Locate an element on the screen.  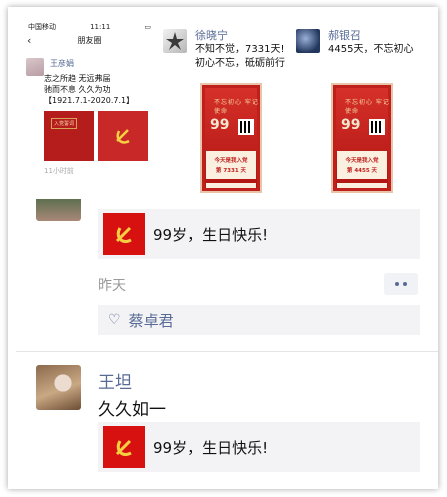
post-images: 入党誓词 is located at coordinates (97, 136).